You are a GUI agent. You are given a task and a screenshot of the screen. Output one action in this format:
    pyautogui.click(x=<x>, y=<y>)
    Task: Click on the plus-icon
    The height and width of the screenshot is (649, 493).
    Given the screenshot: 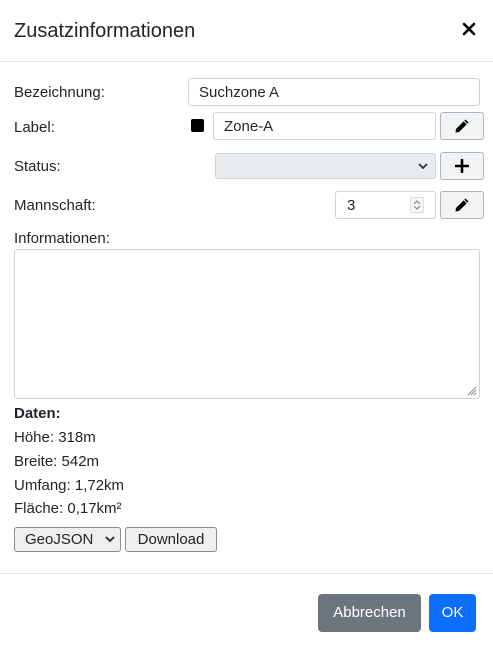 What is the action you would take?
    pyautogui.click(x=462, y=166)
    